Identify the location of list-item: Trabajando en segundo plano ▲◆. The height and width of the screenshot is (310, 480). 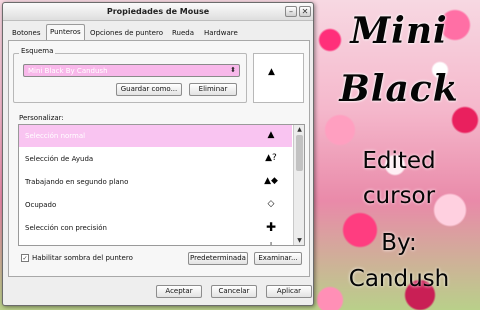
(155, 182).